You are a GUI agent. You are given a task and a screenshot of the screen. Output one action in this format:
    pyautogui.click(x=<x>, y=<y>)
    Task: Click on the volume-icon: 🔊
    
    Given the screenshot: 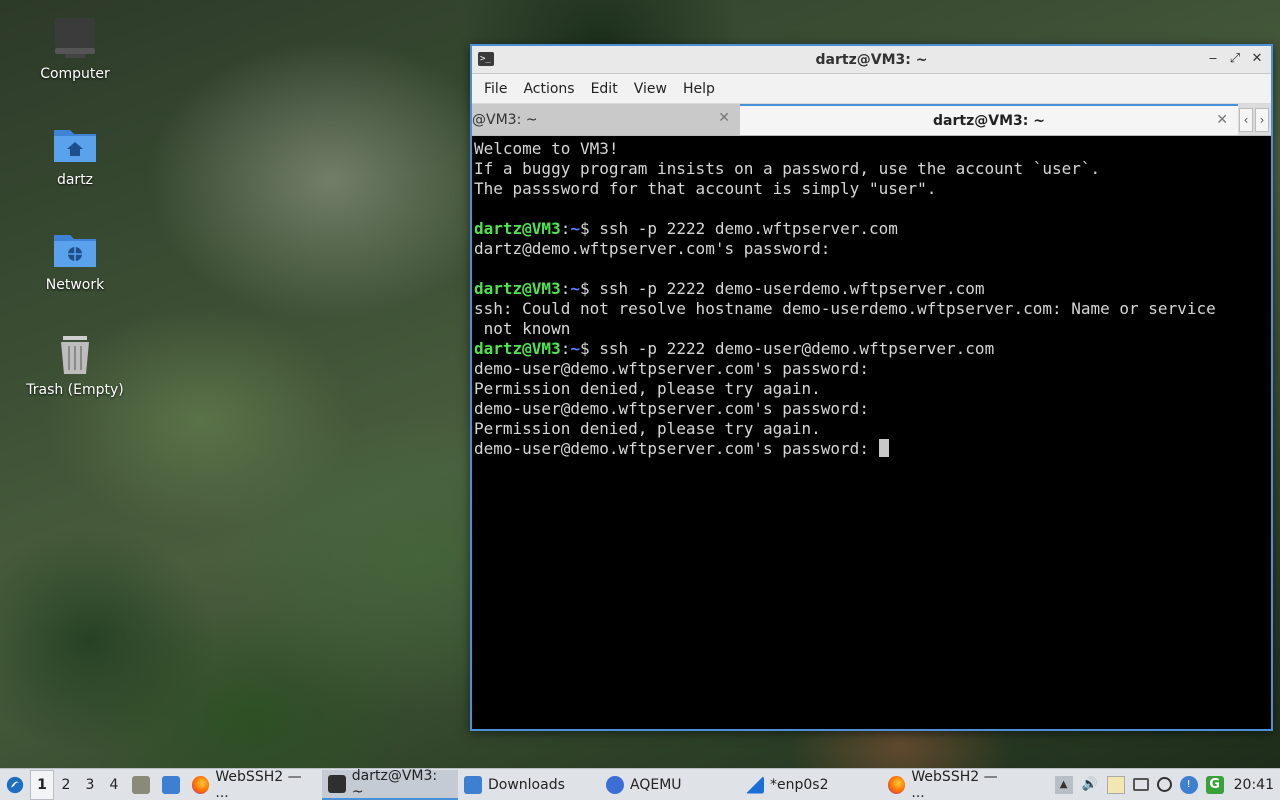 What is the action you would take?
    pyautogui.click(x=1090, y=785)
    